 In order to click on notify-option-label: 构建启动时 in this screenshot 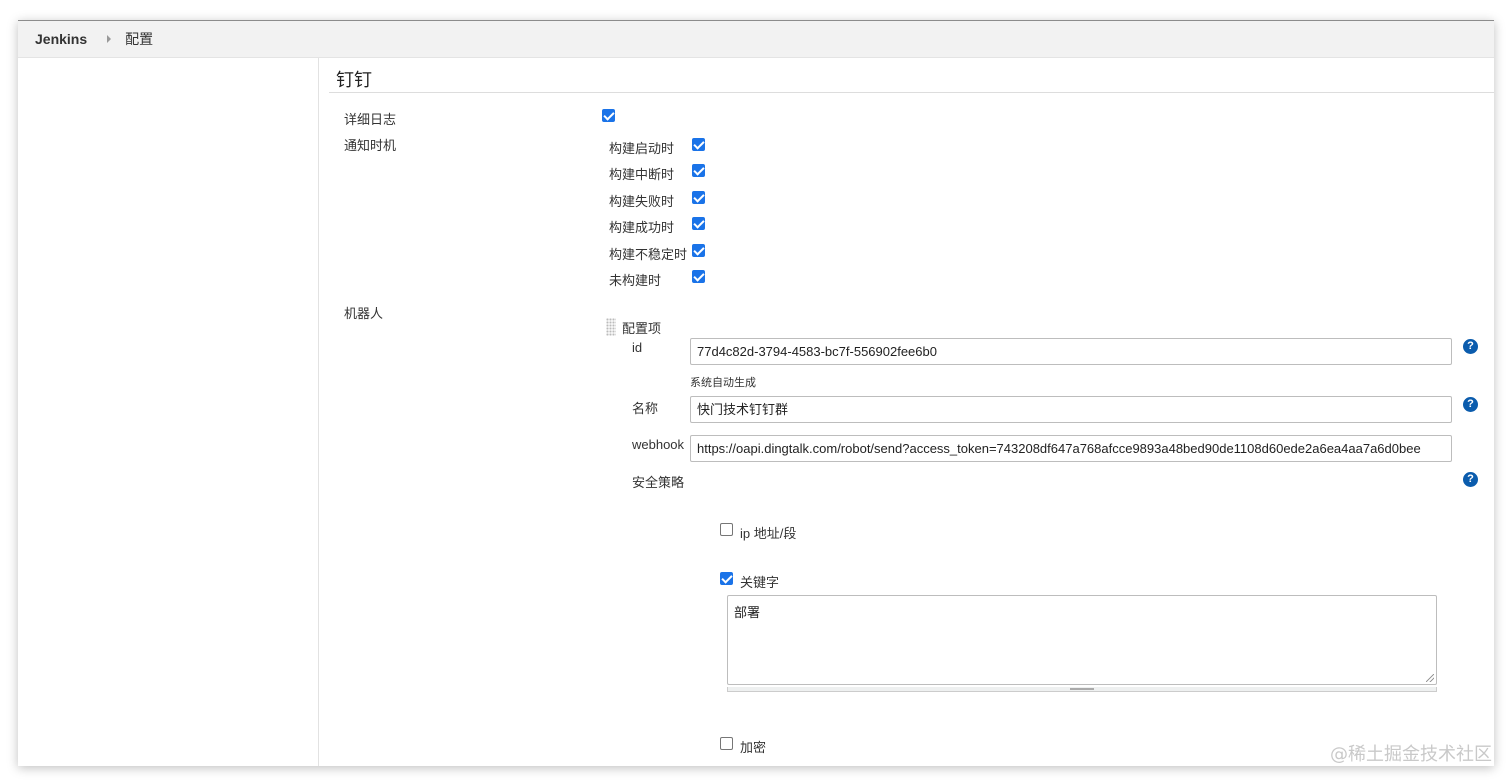, I will do `click(642, 148)`.